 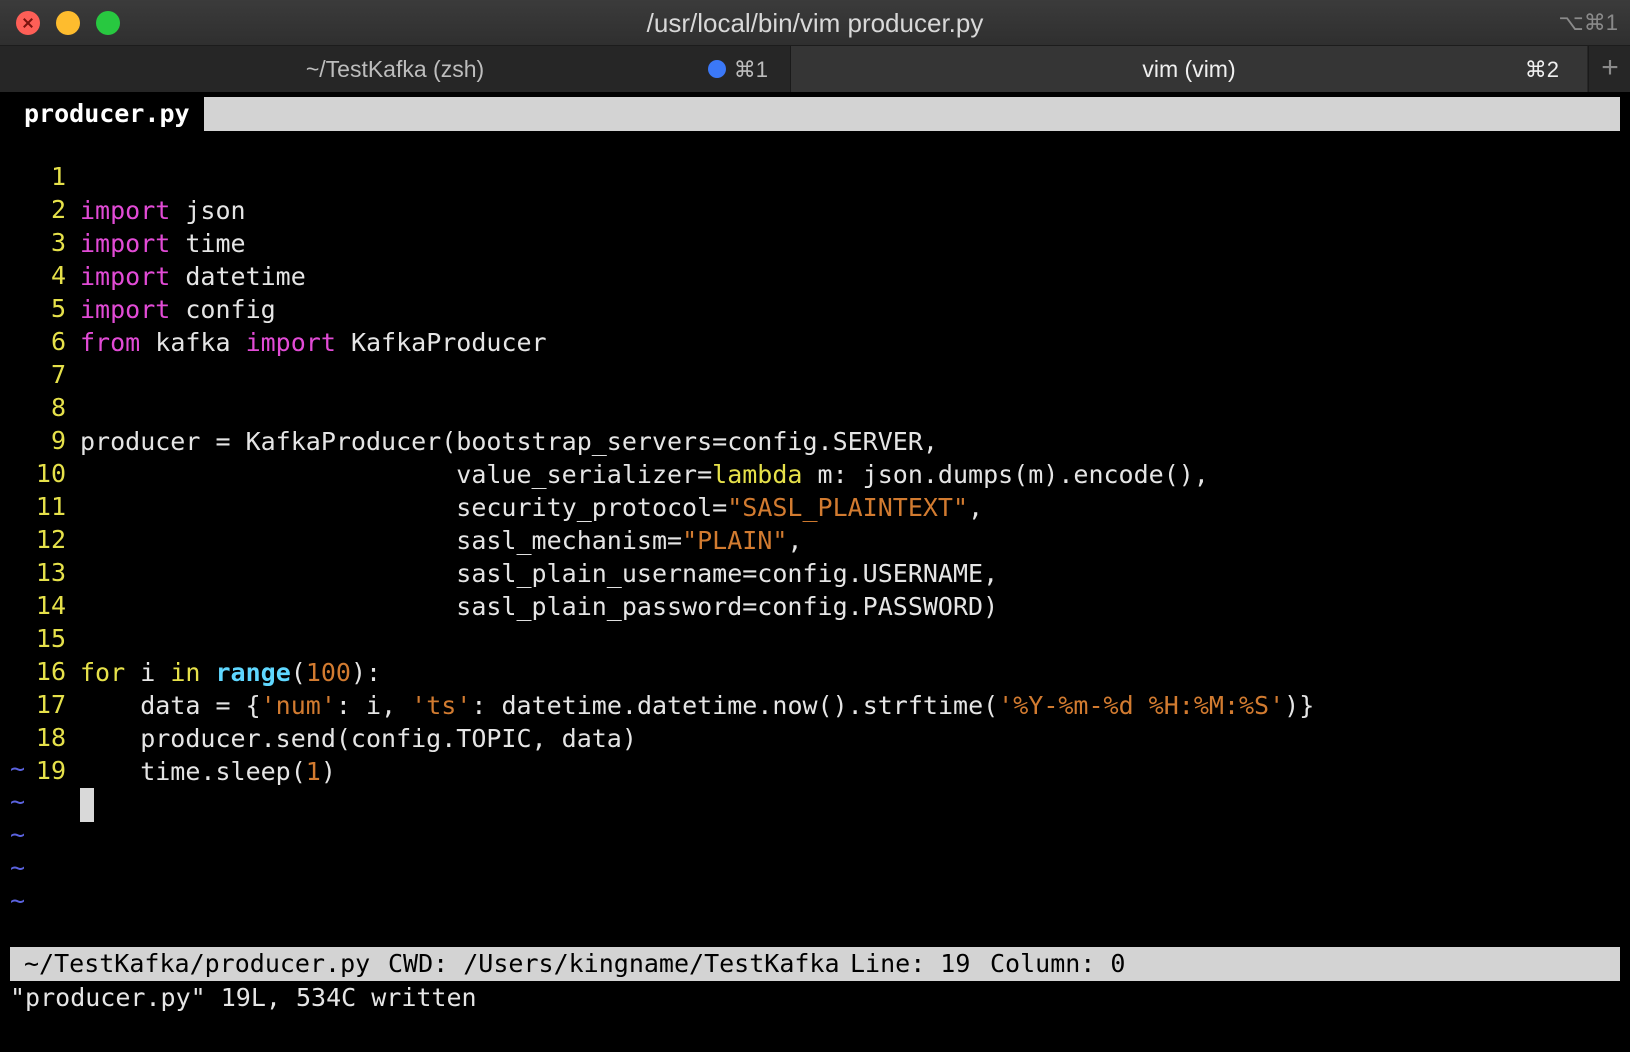 I want to click on window-title: /usr/local/bin/vim producer.py, so click(x=815, y=23).